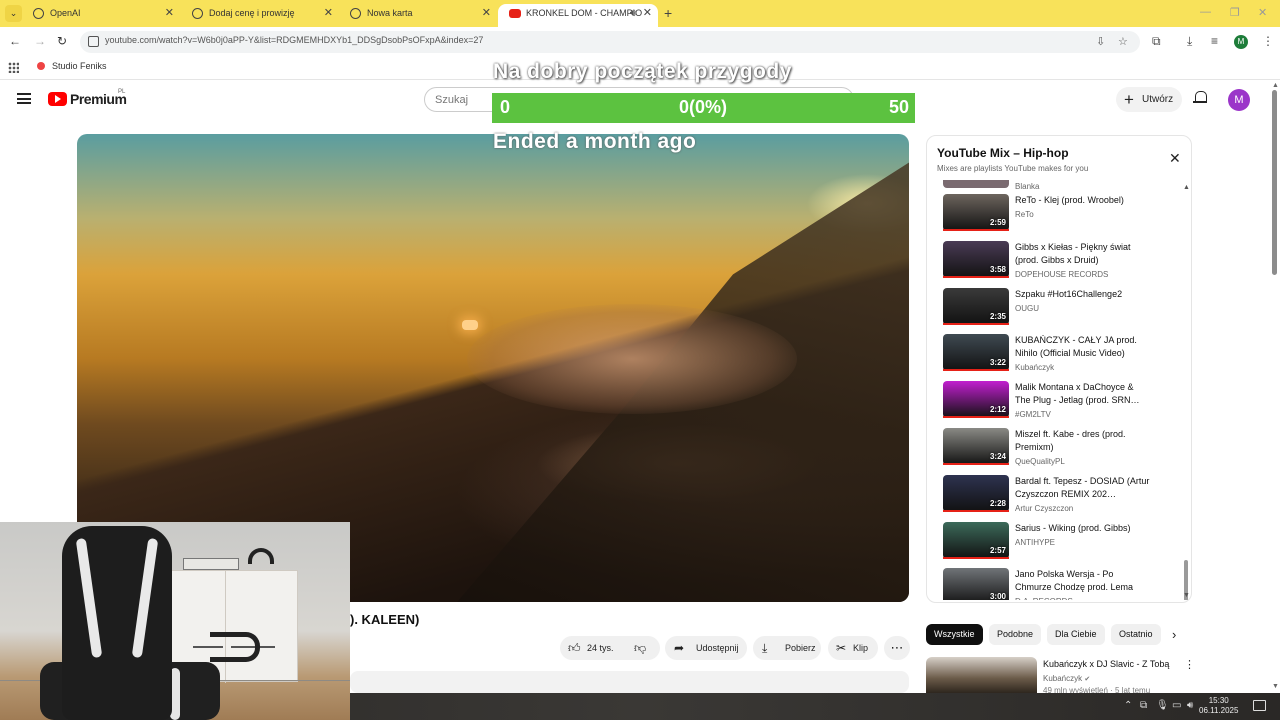 The height and width of the screenshot is (720, 1280). I want to click on avatar: M, so click(1239, 100).